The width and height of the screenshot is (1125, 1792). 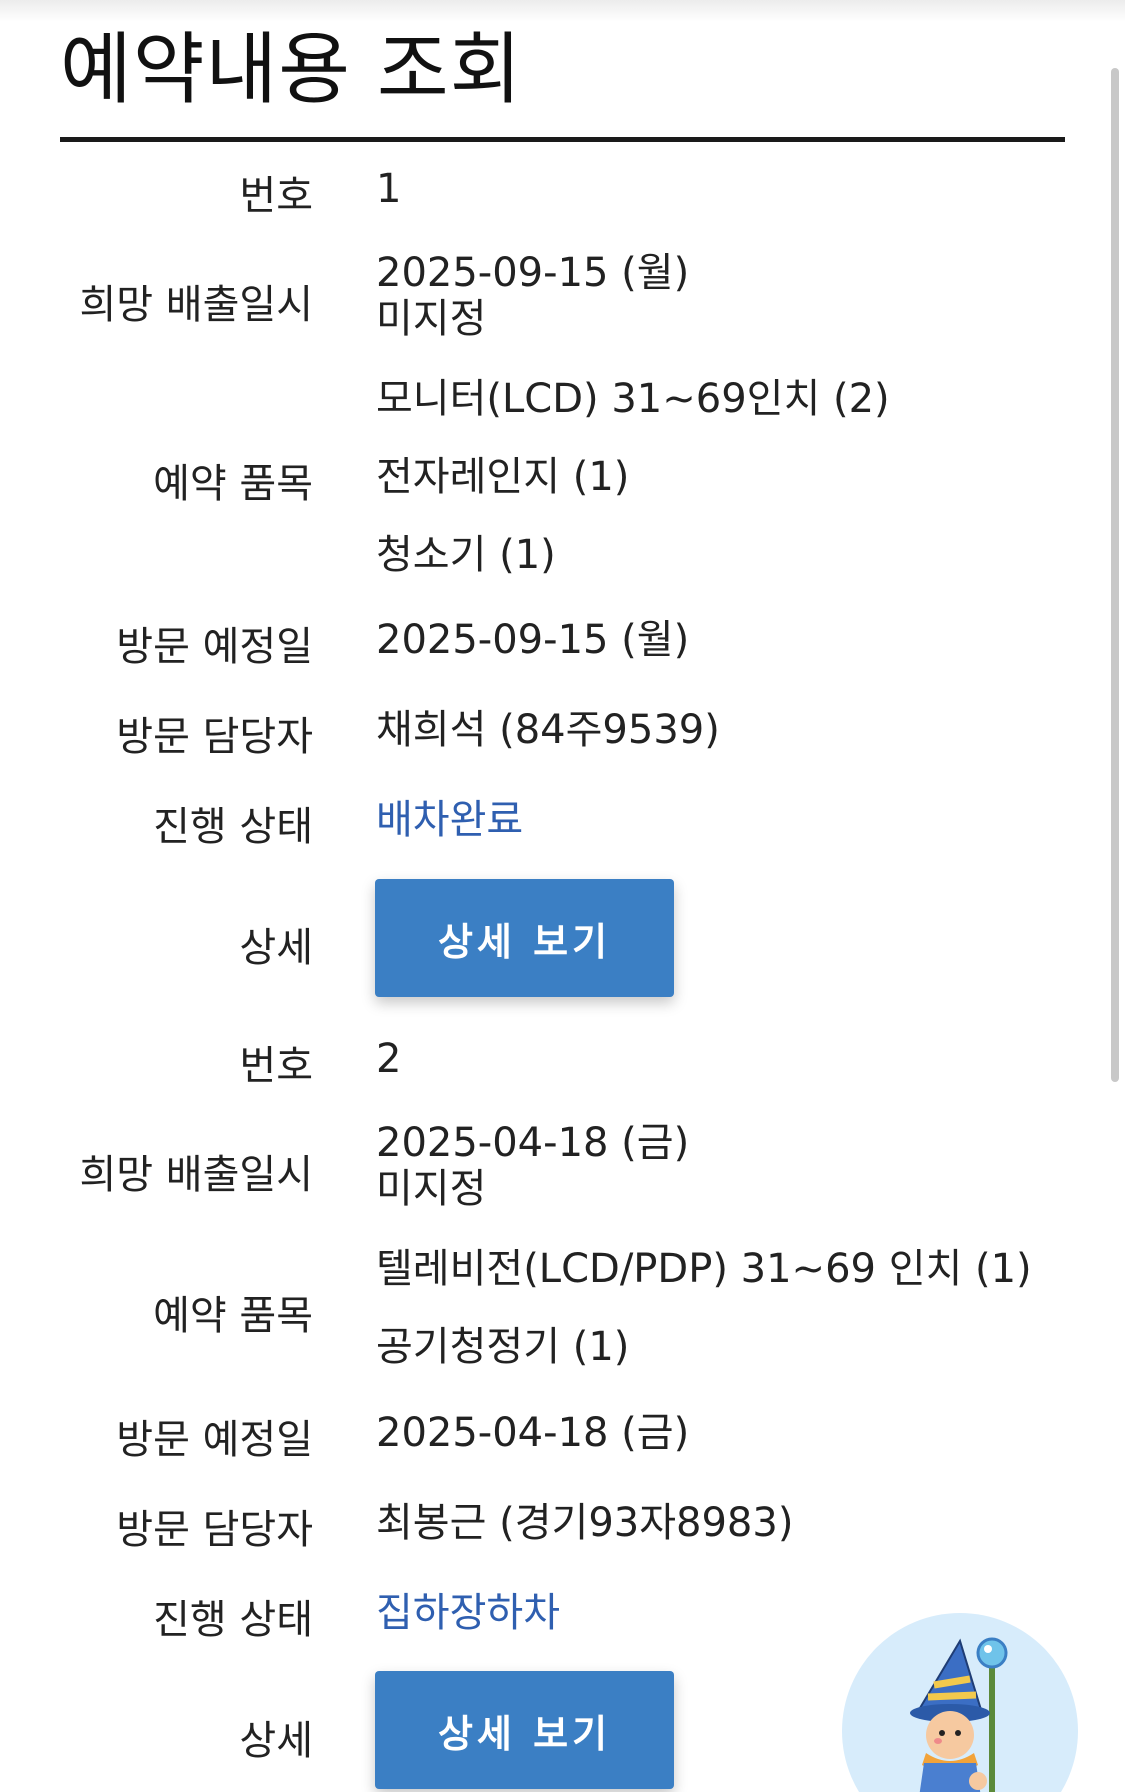 What do you see at coordinates (450, 820) in the screenshot?
I see `status-badge: 배차완료` at bounding box center [450, 820].